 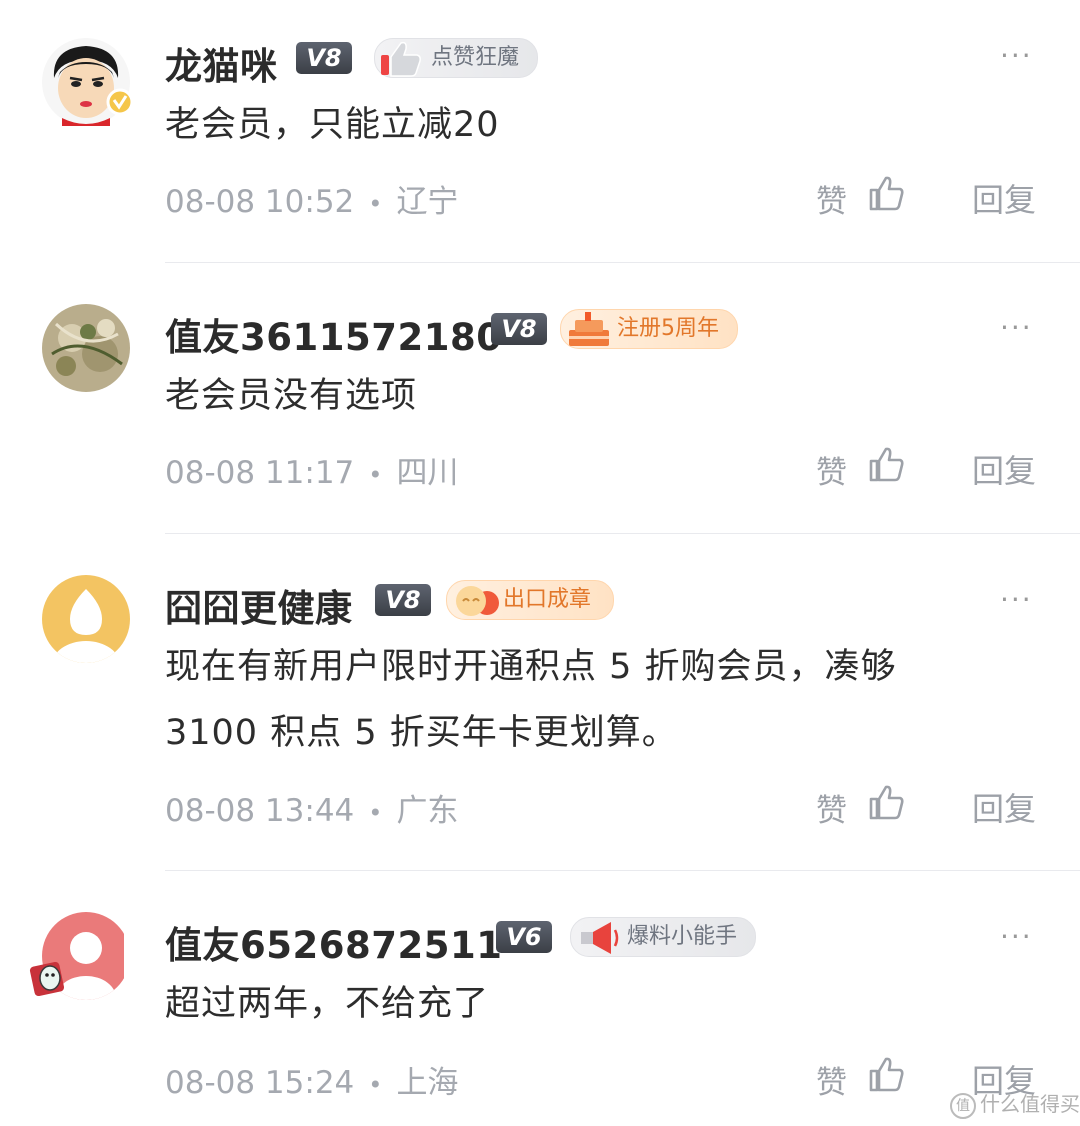 I want to click on comment-location: 上海, so click(x=427, y=1083).